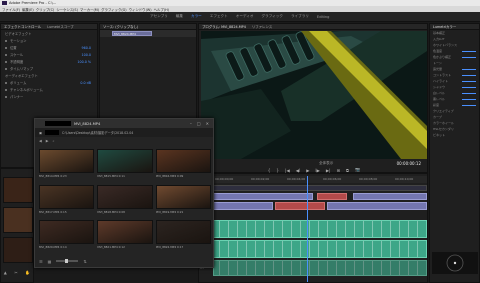  Describe the element at coordinates (183, 201) in the screenshot. I see `media-thumbnail: MVI_8819.MP4 0:21` at that location.